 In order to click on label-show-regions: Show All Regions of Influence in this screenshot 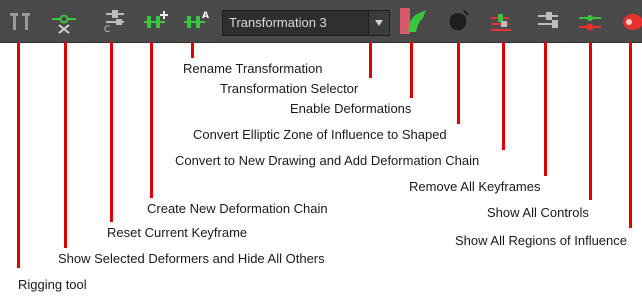, I will do `click(541, 240)`.